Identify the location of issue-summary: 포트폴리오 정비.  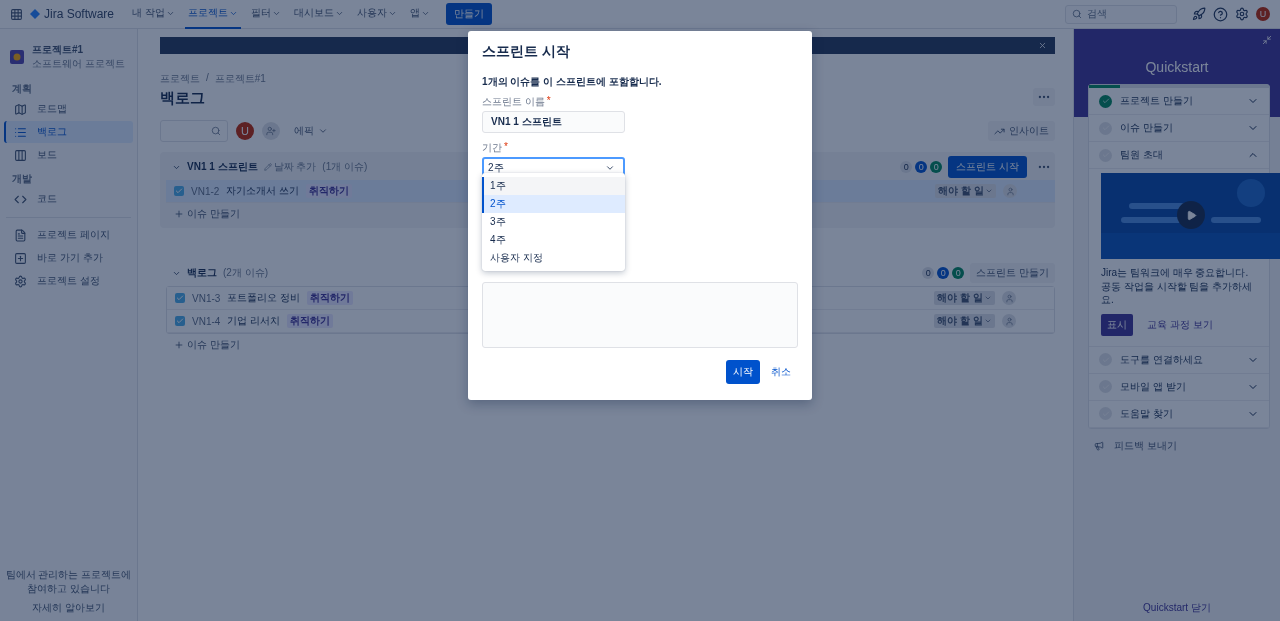
(264, 298).